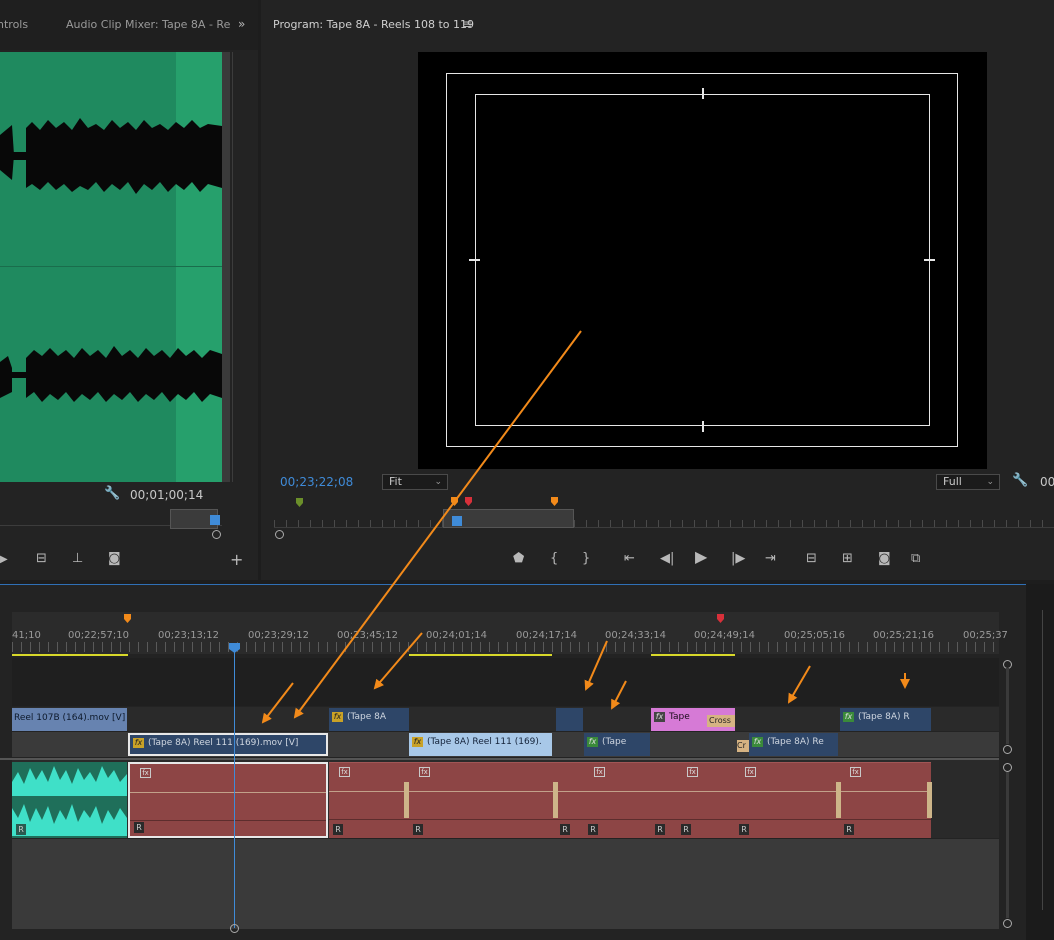  Describe the element at coordinates (4, 560) in the screenshot. I see `step-forward-icon: ▶` at that location.